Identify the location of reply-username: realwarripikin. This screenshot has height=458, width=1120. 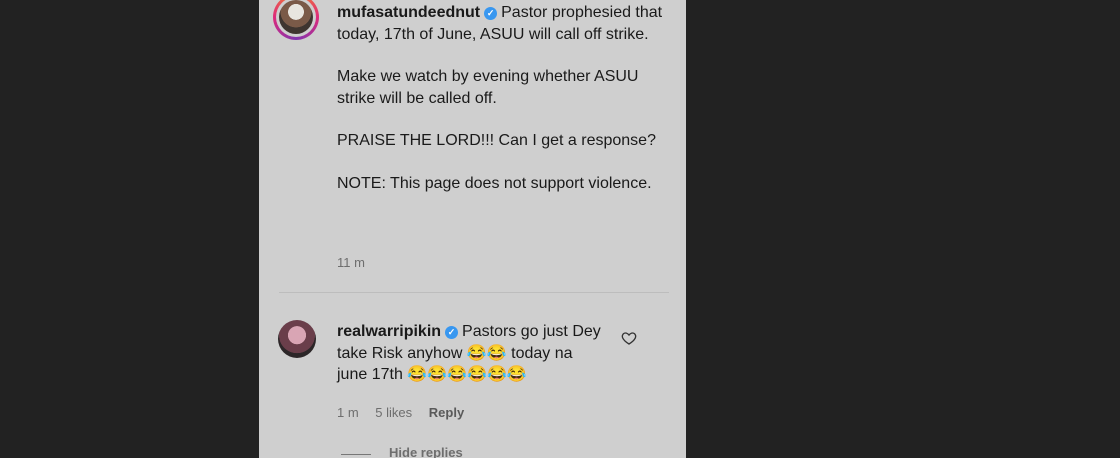
(389, 331).